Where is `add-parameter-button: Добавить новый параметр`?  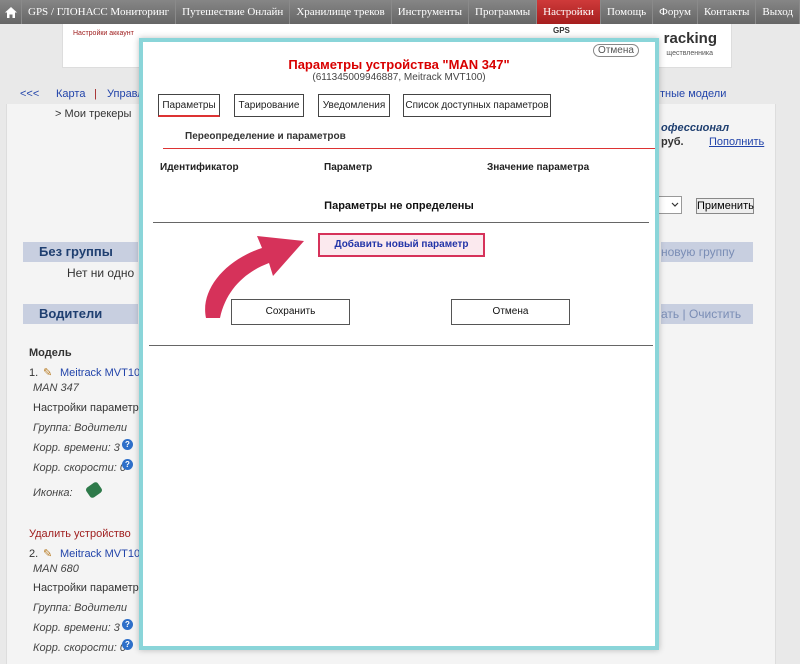 add-parameter-button: Добавить новый параметр is located at coordinates (401, 245).